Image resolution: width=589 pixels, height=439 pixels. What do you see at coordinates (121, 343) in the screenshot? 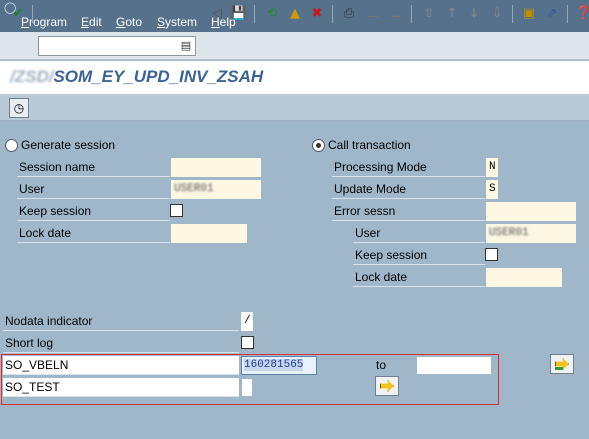
I see `short-log-label: Short log` at bounding box center [121, 343].